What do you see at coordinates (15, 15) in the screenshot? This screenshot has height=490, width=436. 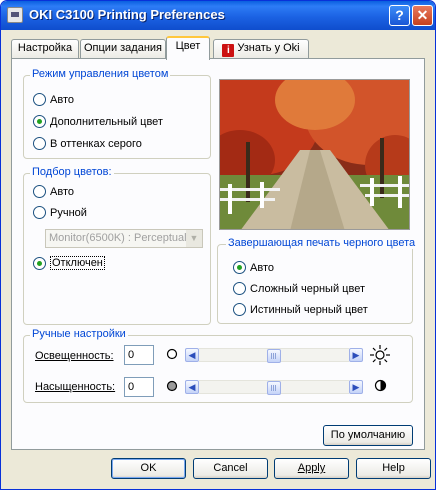 I see `printer-icon` at bounding box center [15, 15].